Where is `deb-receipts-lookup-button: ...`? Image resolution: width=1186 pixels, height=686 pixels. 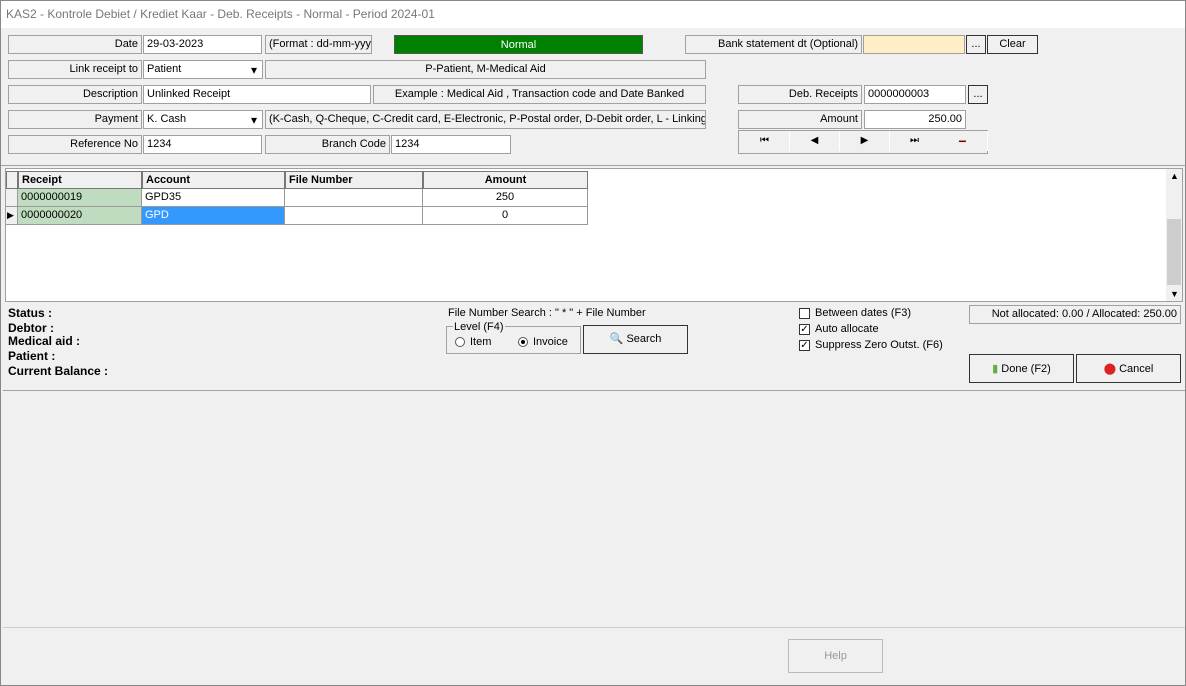
deb-receipts-lookup-button: ... is located at coordinates (978, 94).